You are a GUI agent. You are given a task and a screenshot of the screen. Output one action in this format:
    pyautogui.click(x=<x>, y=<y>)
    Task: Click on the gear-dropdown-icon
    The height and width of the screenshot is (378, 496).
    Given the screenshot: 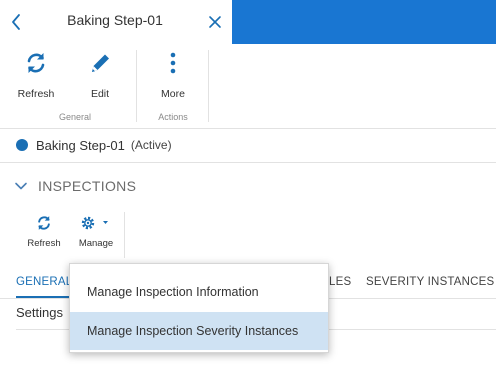 What is the action you would take?
    pyautogui.click(x=94, y=223)
    